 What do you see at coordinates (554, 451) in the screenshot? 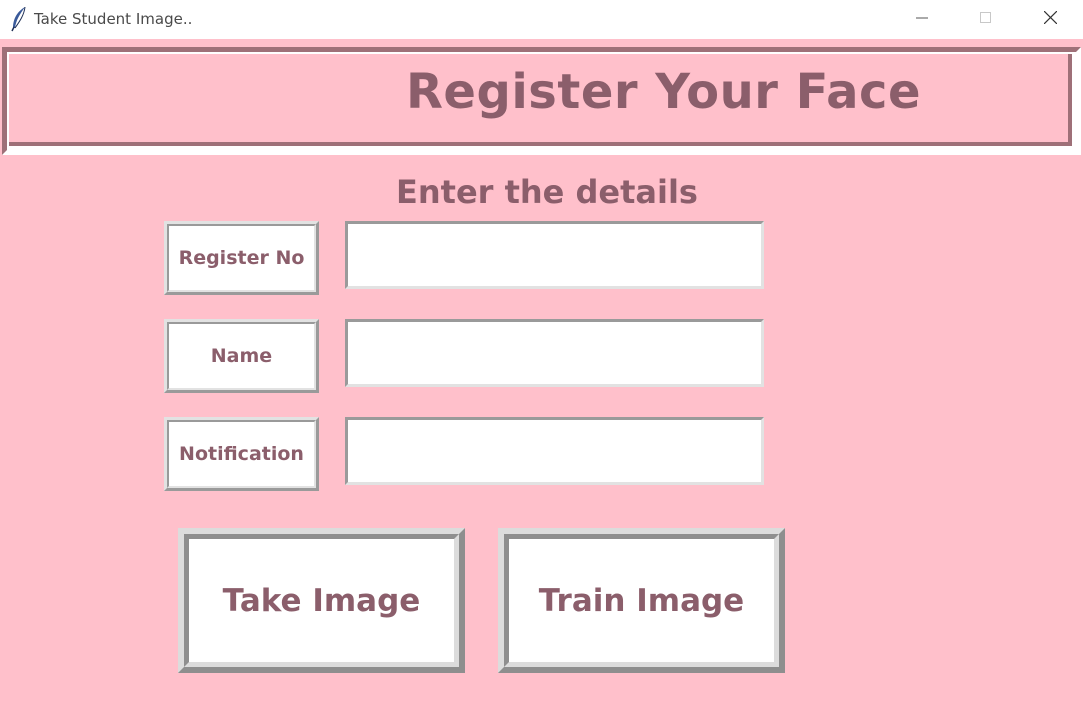
I see `notification-field` at bounding box center [554, 451].